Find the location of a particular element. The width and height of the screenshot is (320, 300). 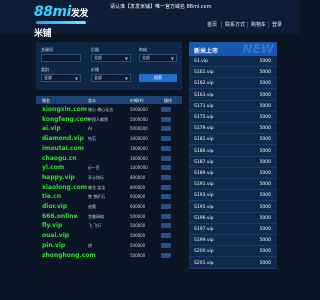

domain-name: chaogu.cn is located at coordinates (59, 158).